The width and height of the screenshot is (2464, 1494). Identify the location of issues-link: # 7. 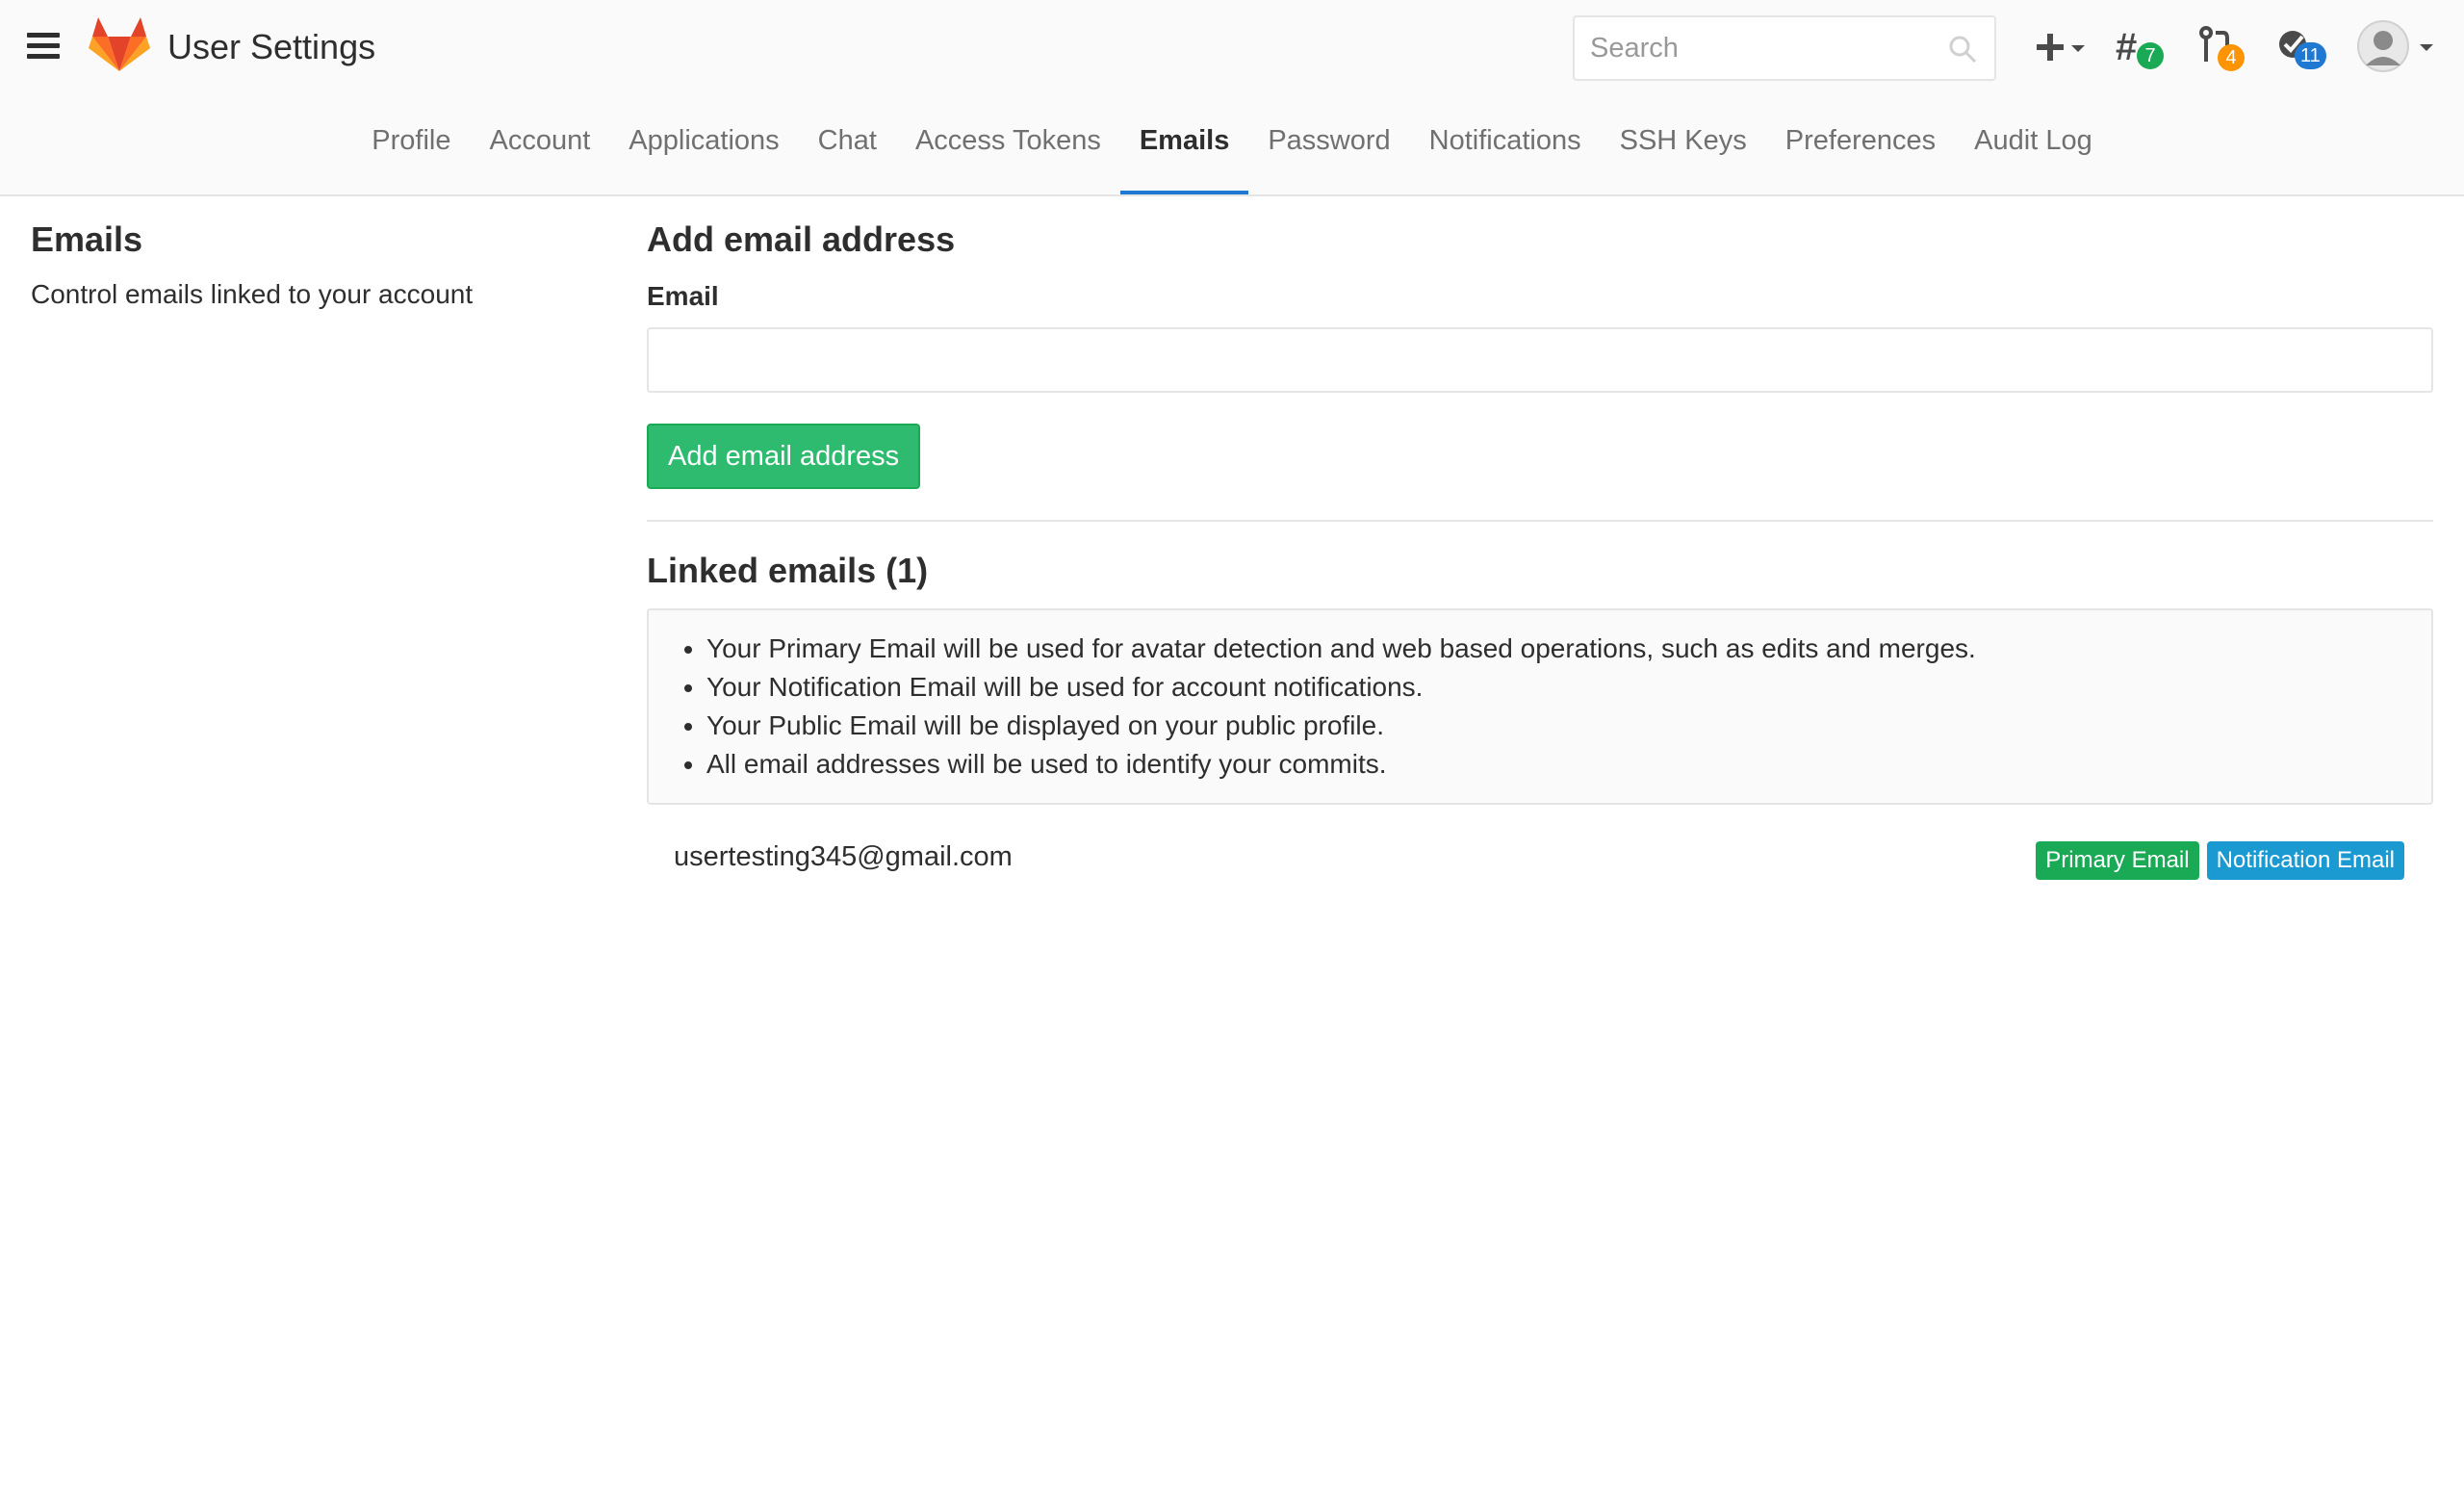
(2141, 48).